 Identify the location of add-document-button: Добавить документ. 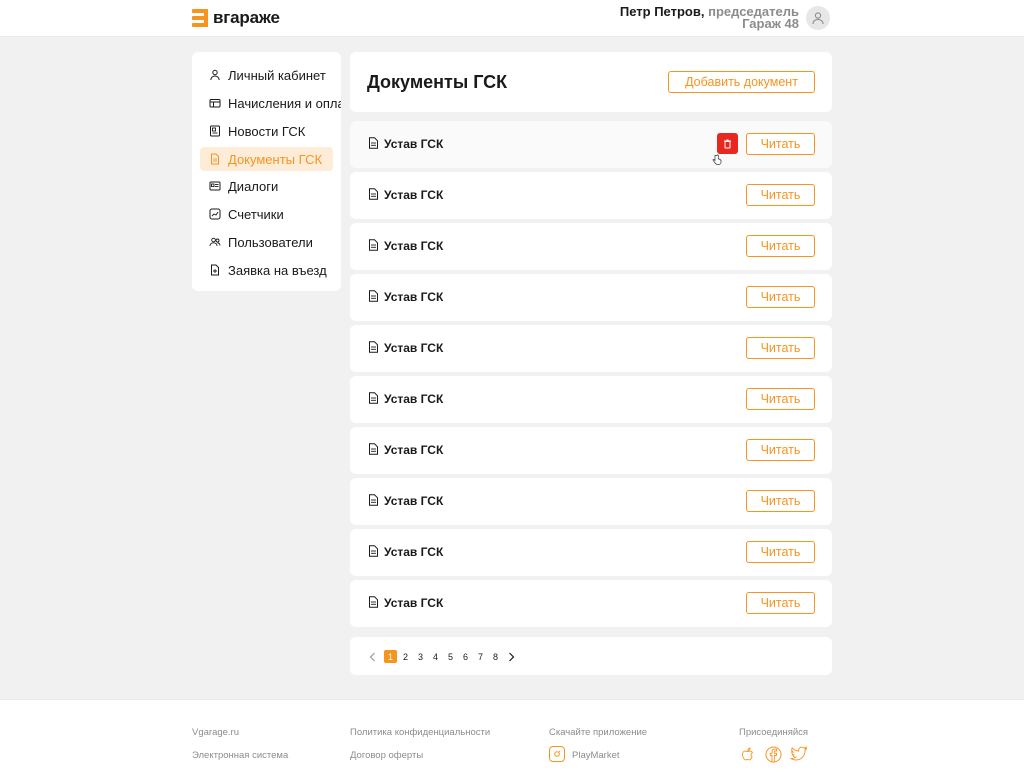
(741, 82).